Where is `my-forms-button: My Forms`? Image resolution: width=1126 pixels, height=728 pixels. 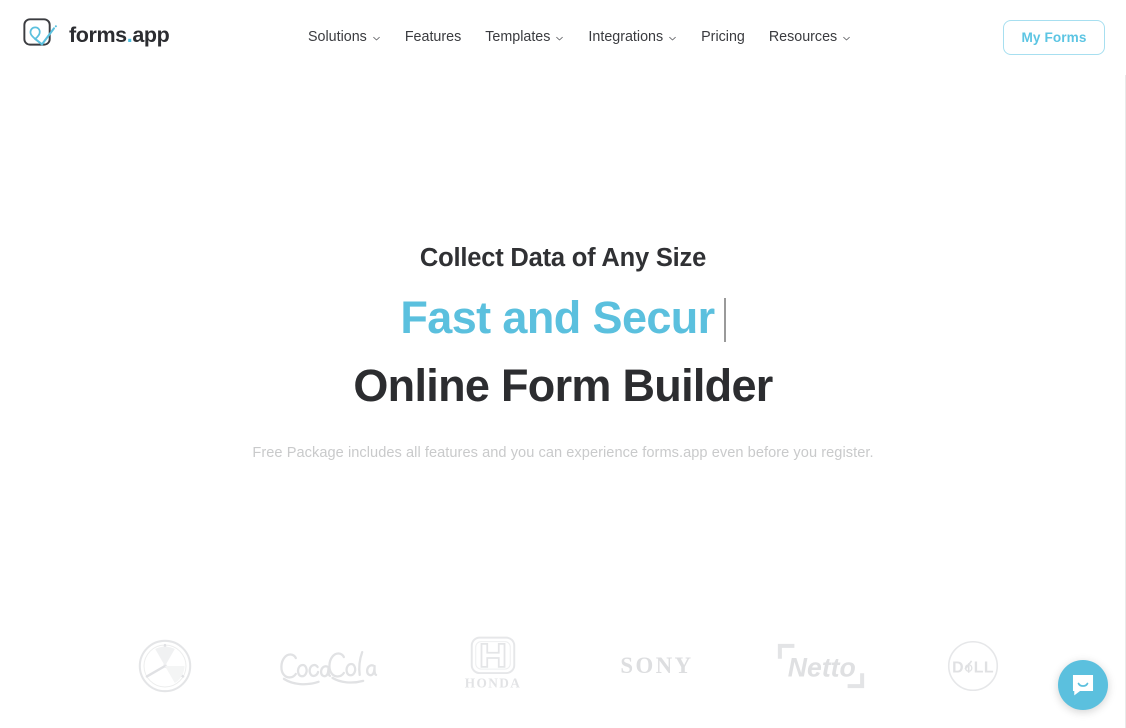
my-forms-button: My Forms is located at coordinates (1054, 37).